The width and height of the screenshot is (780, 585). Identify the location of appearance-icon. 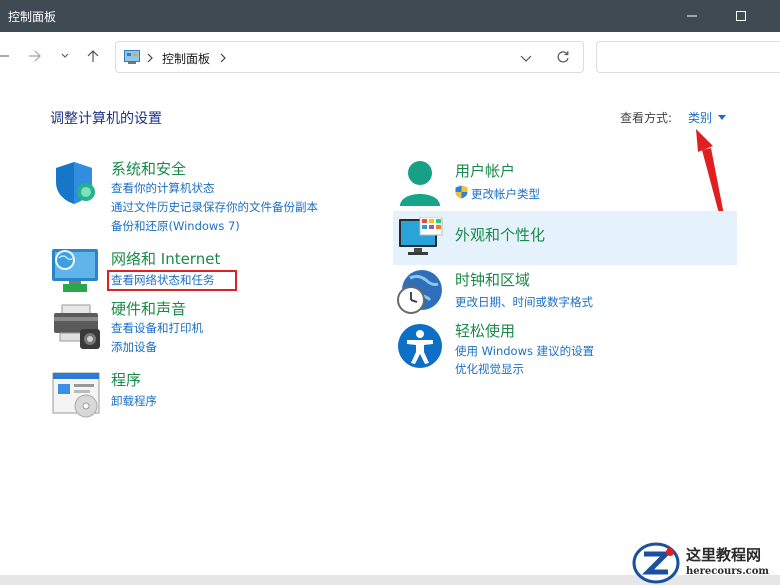
(421, 236).